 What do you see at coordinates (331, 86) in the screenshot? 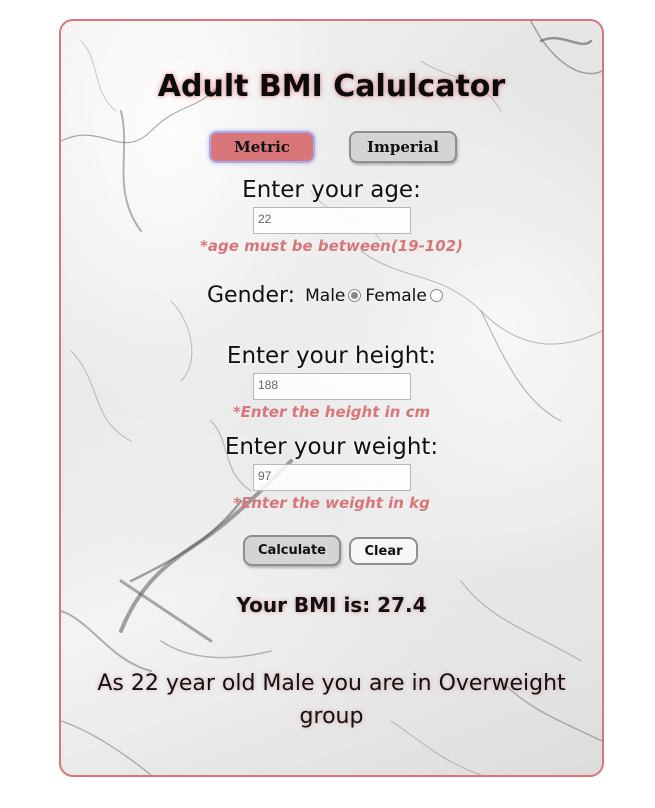
I see `page-title: Adult BMI Calulcator` at bounding box center [331, 86].